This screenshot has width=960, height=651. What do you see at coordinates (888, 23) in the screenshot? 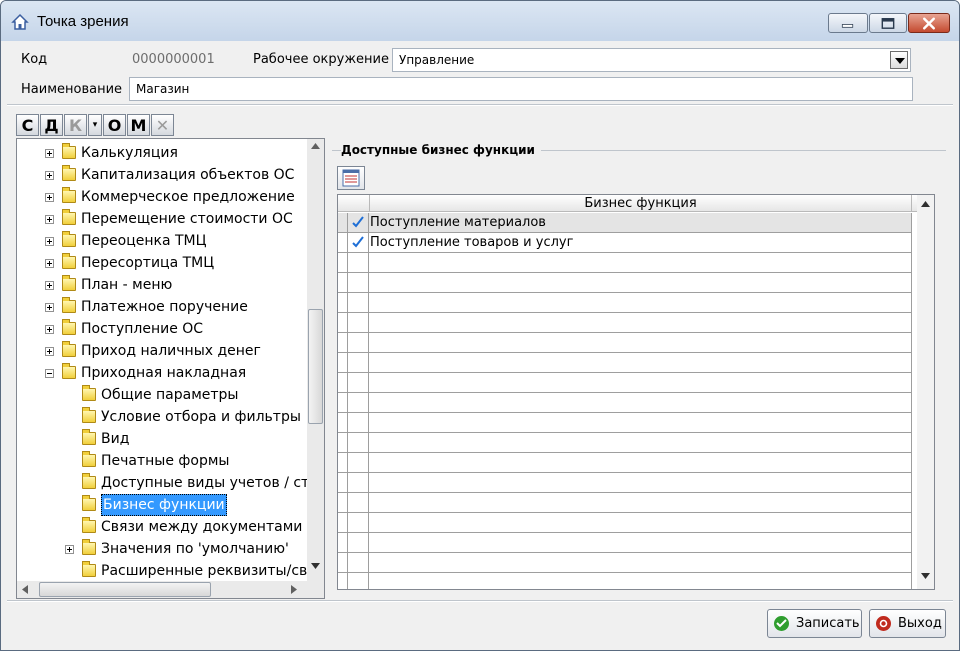
I see `maximize-button` at bounding box center [888, 23].